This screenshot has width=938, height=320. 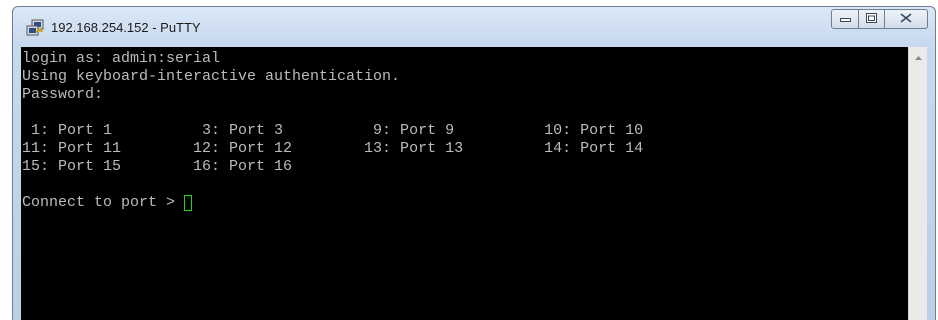 What do you see at coordinates (157, 166) in the screenshot?
I see `port-list-line: 15: Port 15 16: Port 16` at bounding box center [157, 166].